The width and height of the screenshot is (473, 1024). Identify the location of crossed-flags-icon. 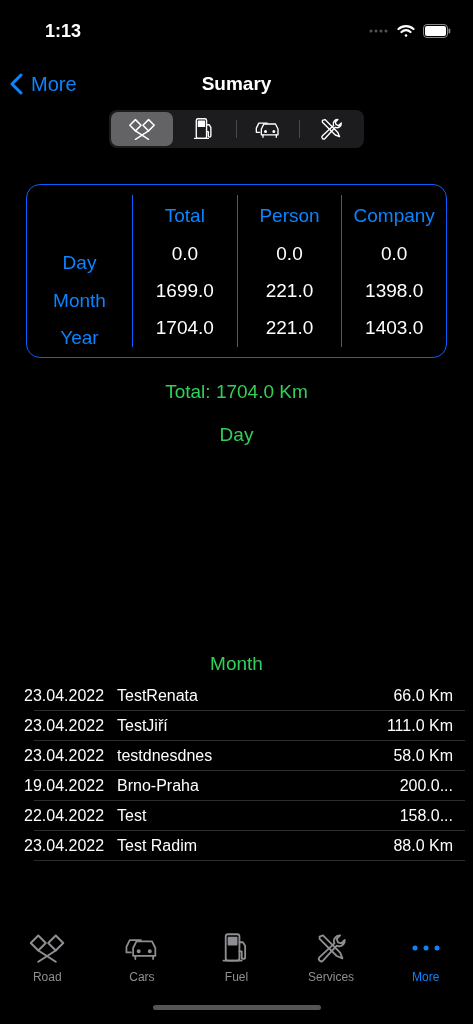
(142, 129).